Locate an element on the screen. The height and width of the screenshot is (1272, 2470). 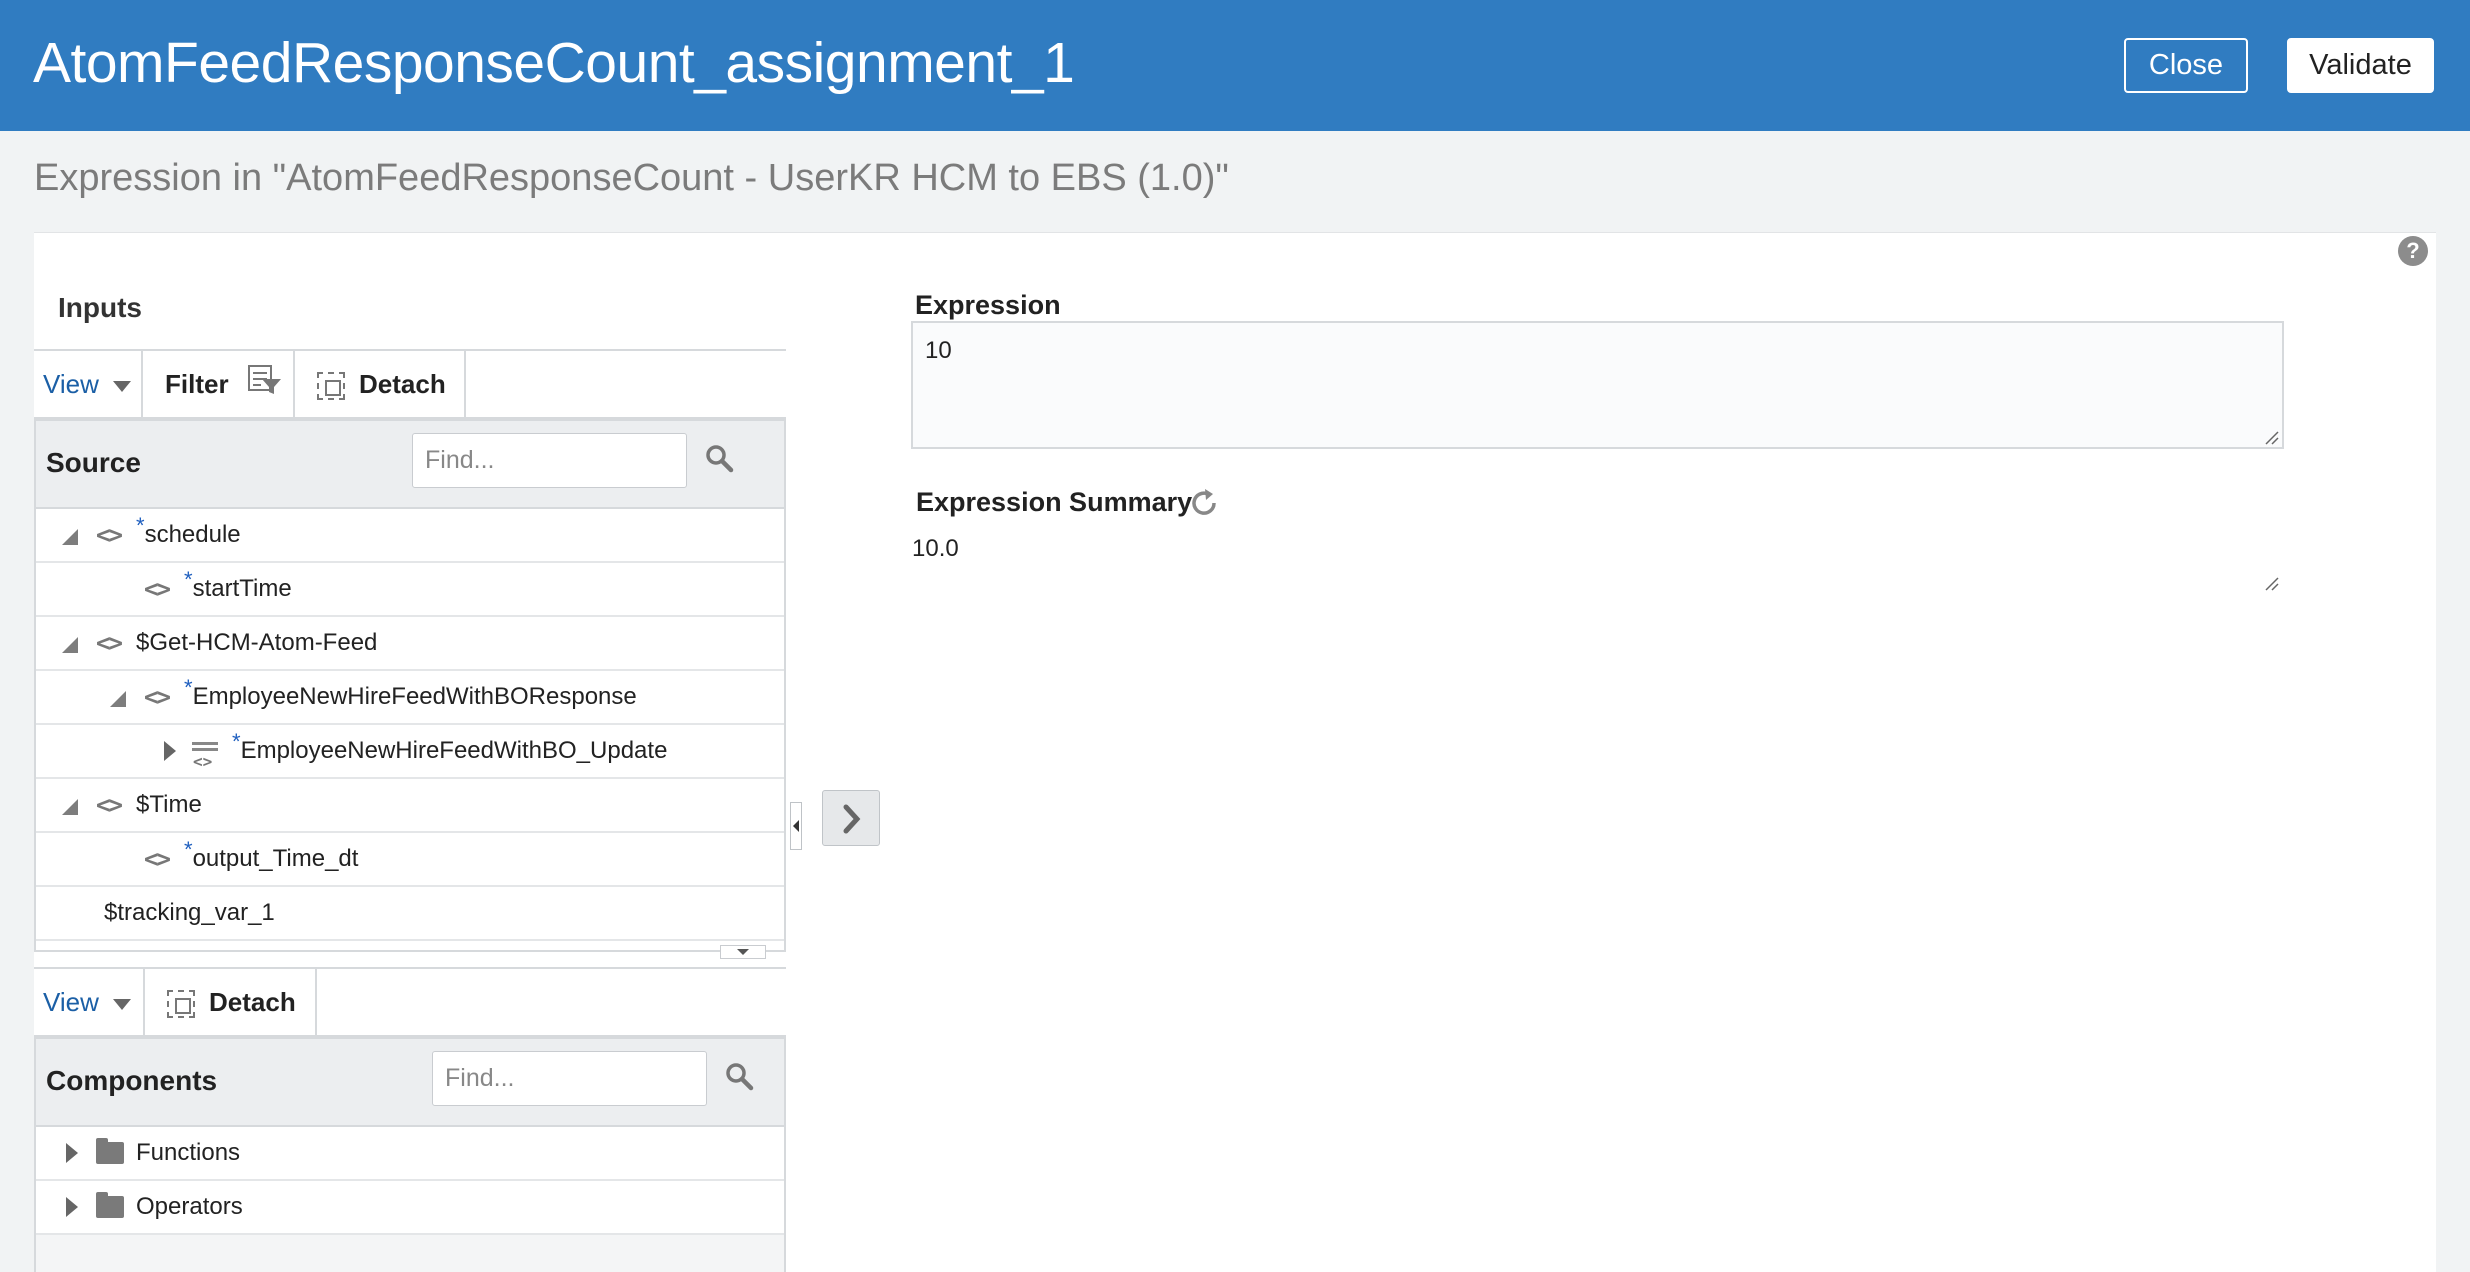
expression-summary-value: 10.0 is located at coordinates (935, 548).